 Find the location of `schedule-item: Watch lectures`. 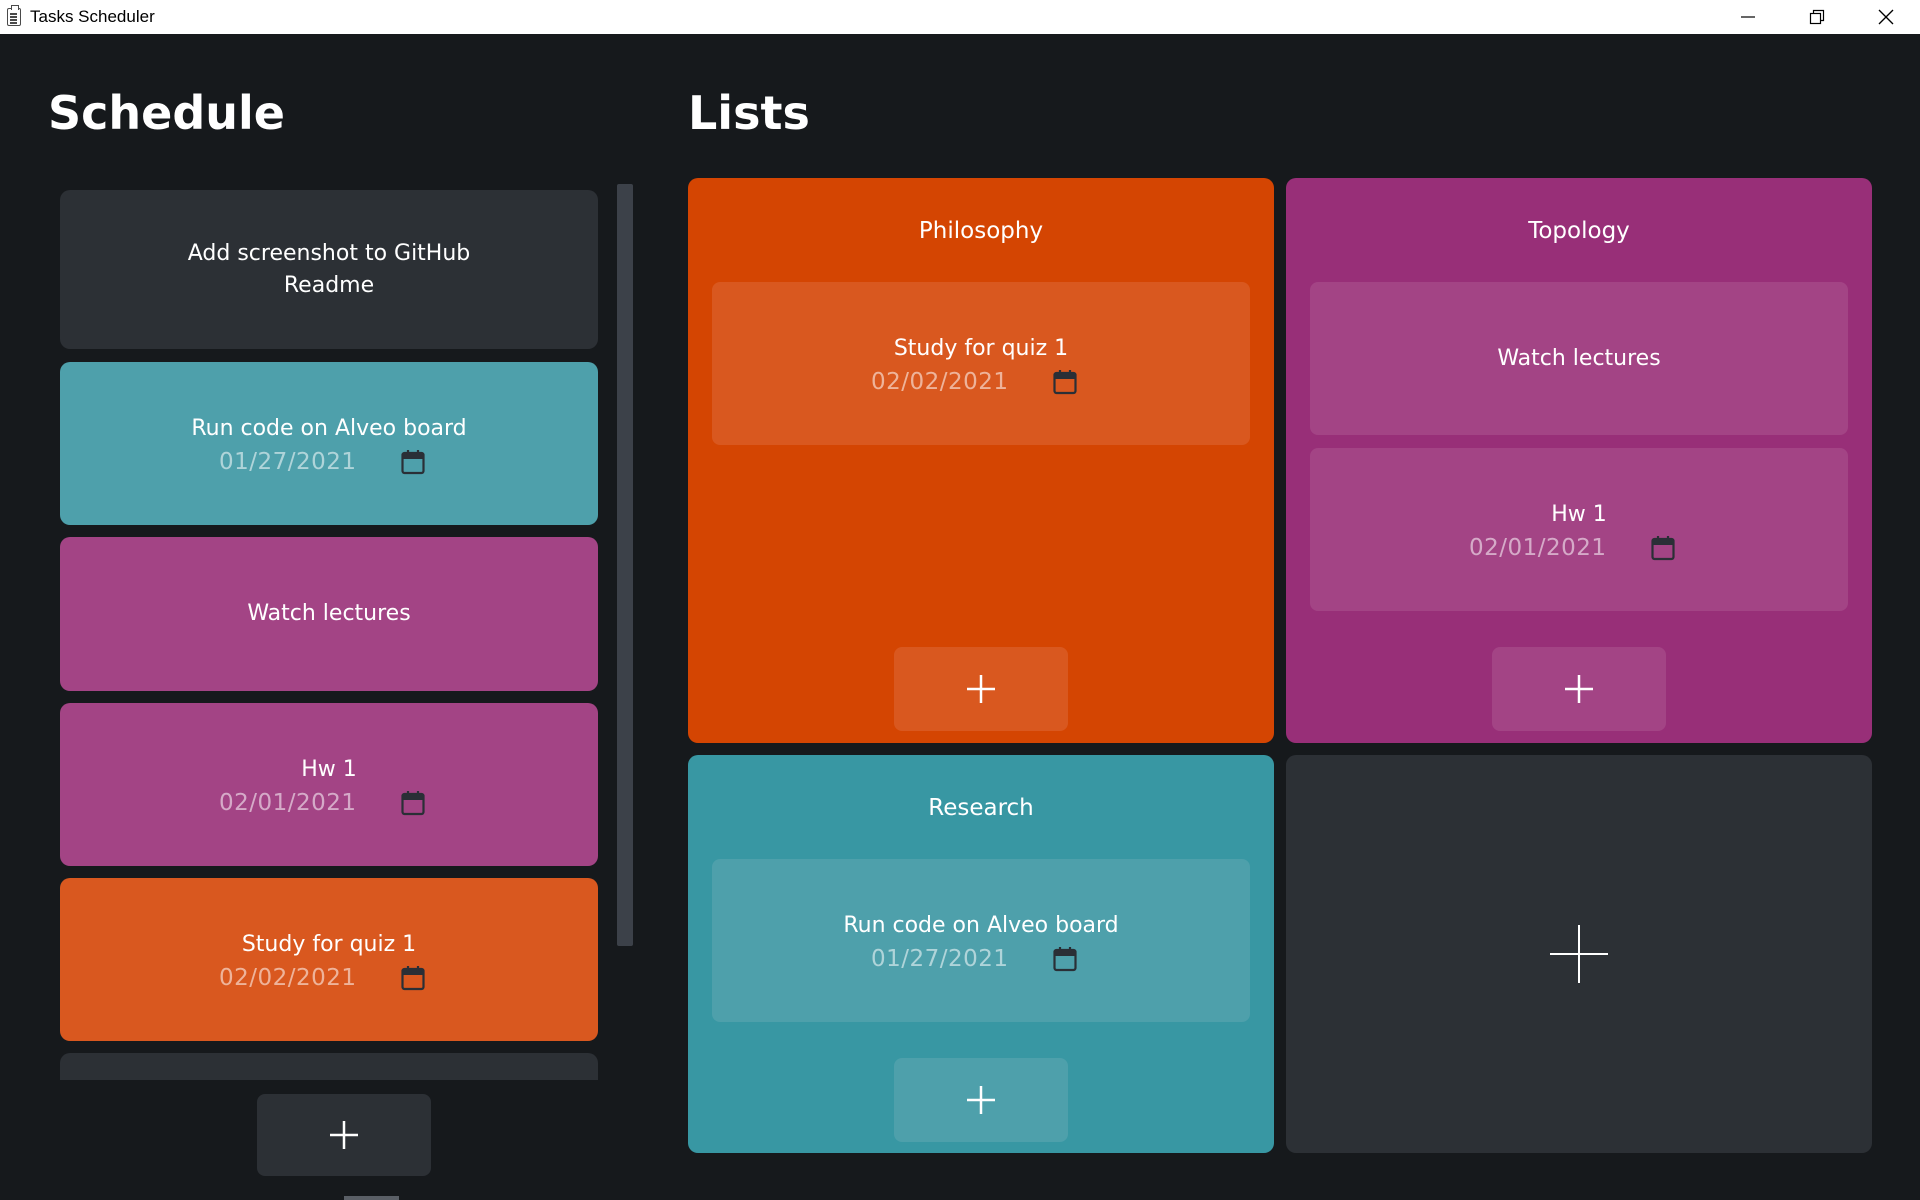

schedule-item: Watch lectures is located at coordinates (329, 614).